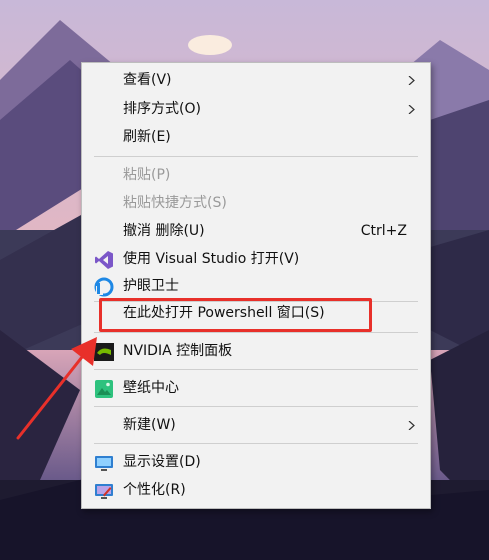 This screenshot has width=489, height=560. What do you see at coordinates (151, 286) in the screenshot?
I see `menu-item-label: 护眼卫士` at bounding box center [151, 286].